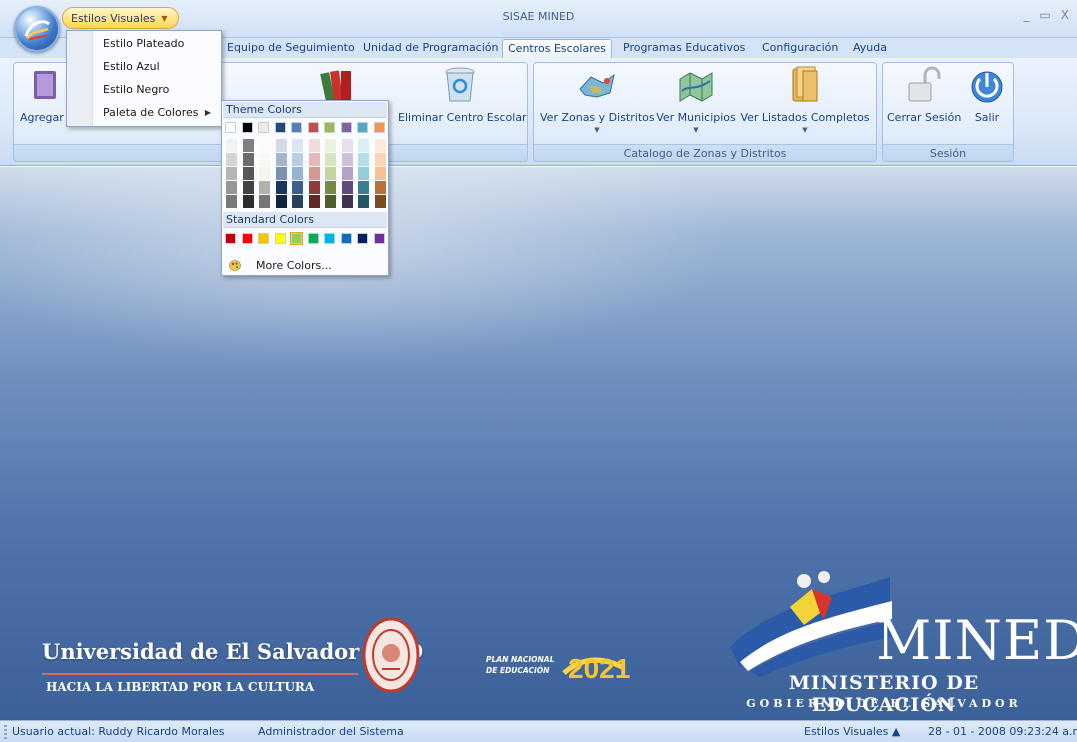  What do you see at coordinates (696, 99) in the screenshot?
I see `ver-municipios-button: Ver Municipios ▼` at bounding box center [696, 99].